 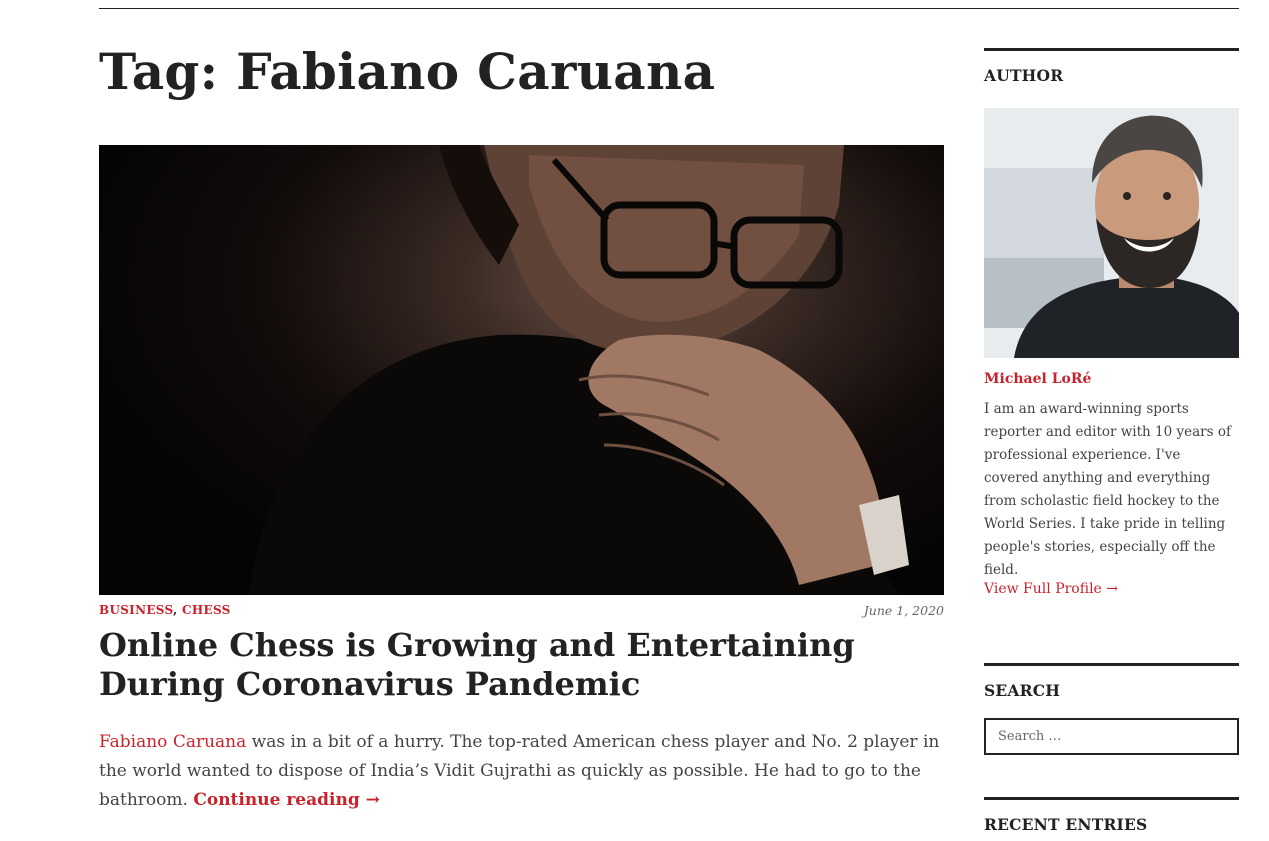 I want to click on post-date: June 1, 2020, so click(x=903, y=610).